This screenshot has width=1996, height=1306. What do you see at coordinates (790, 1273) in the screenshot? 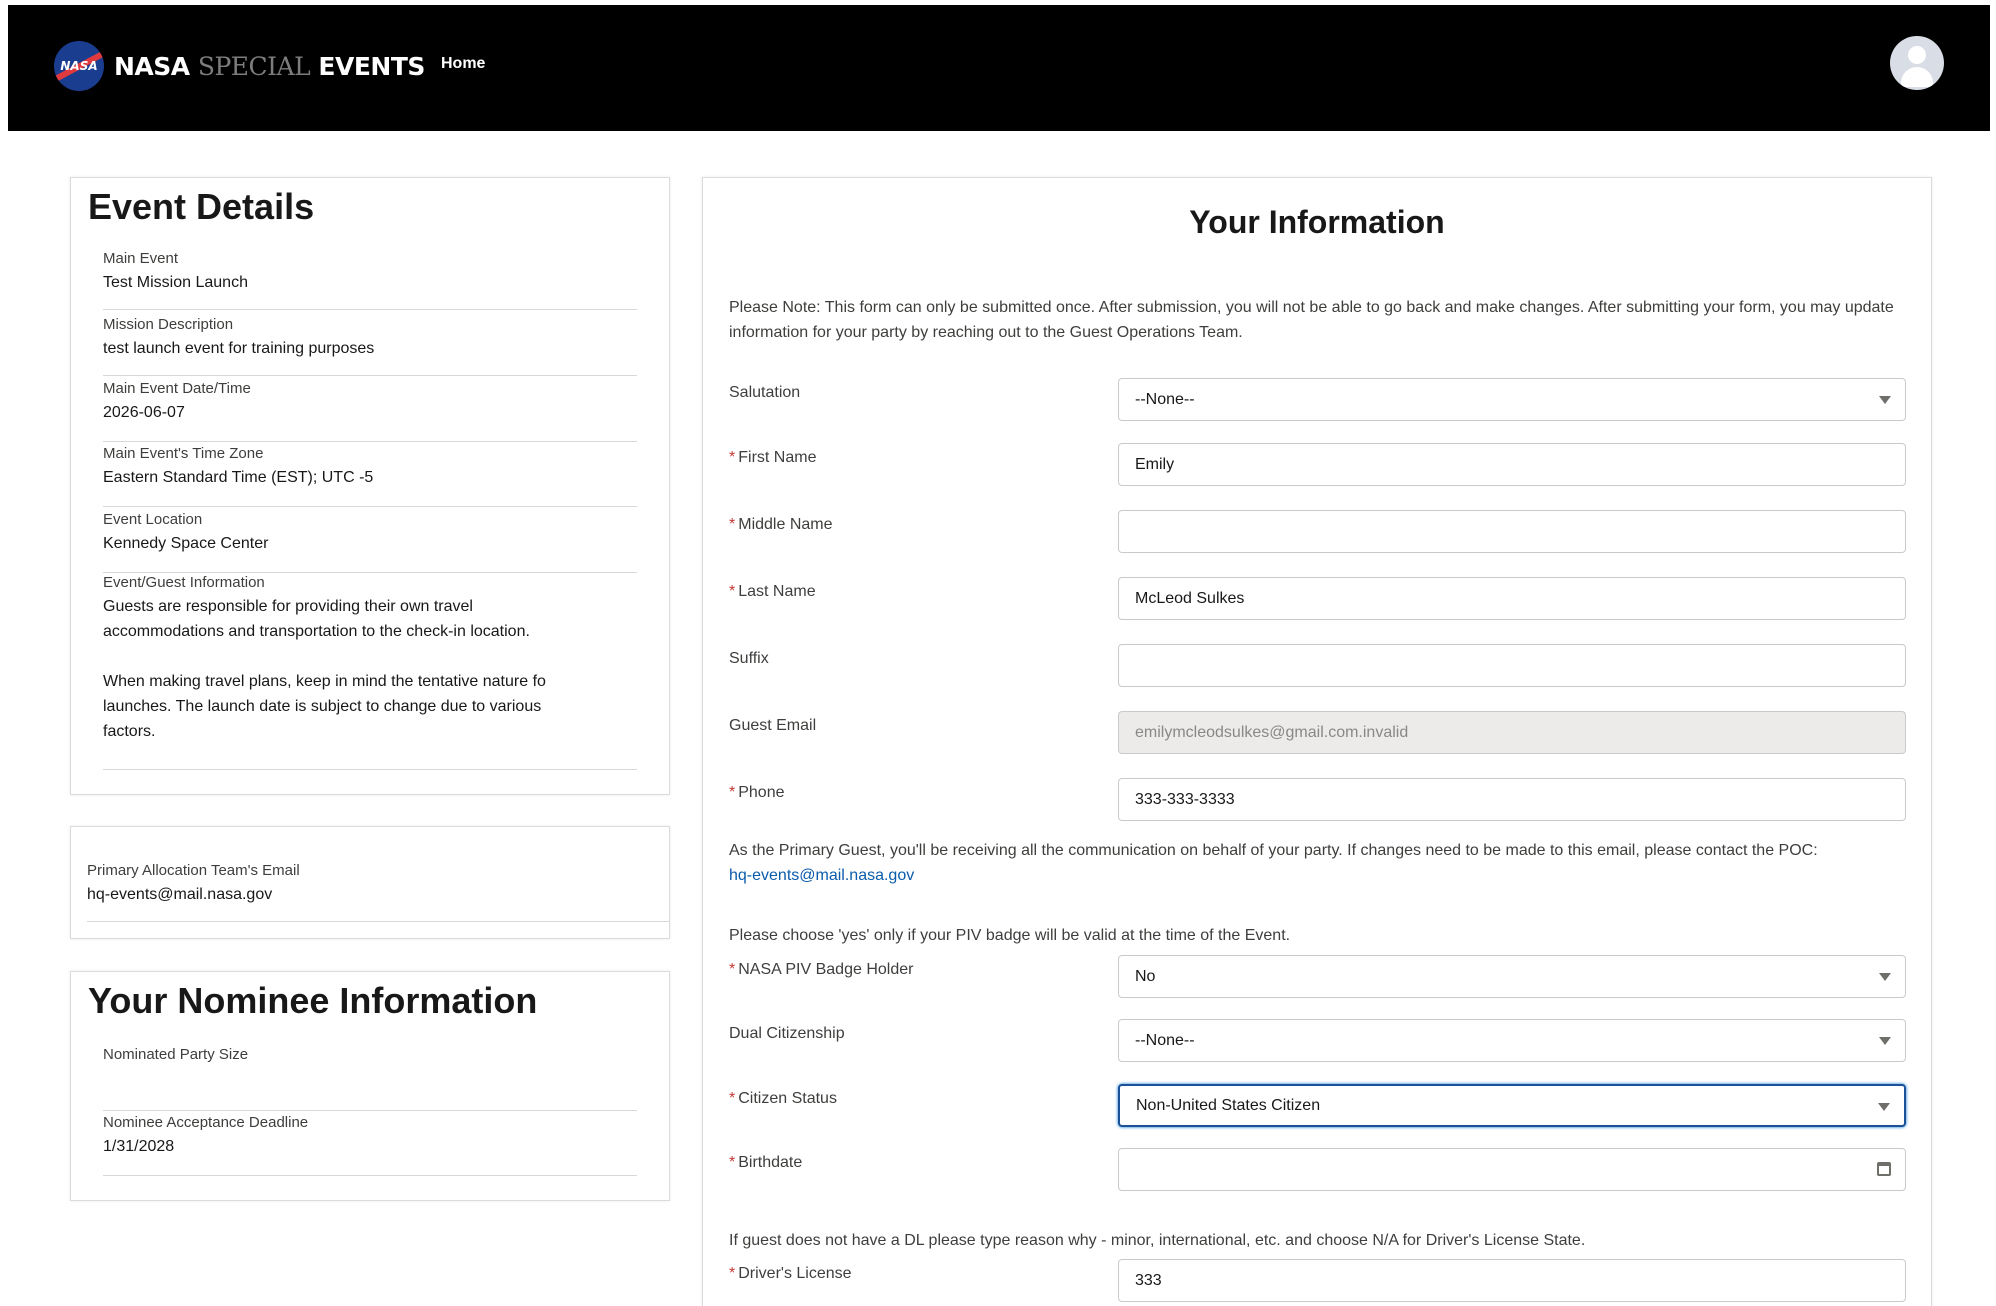
I see `drivers-license-label: * Driver's License` at bounding box center [790, 1273].